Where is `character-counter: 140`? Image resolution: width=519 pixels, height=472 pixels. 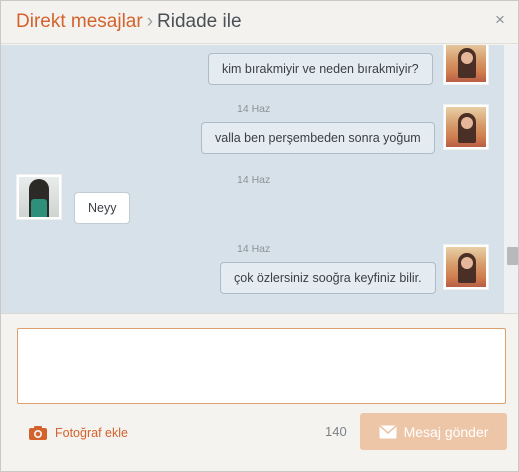 character-counter: 140 is located at coordinates (336, 431).